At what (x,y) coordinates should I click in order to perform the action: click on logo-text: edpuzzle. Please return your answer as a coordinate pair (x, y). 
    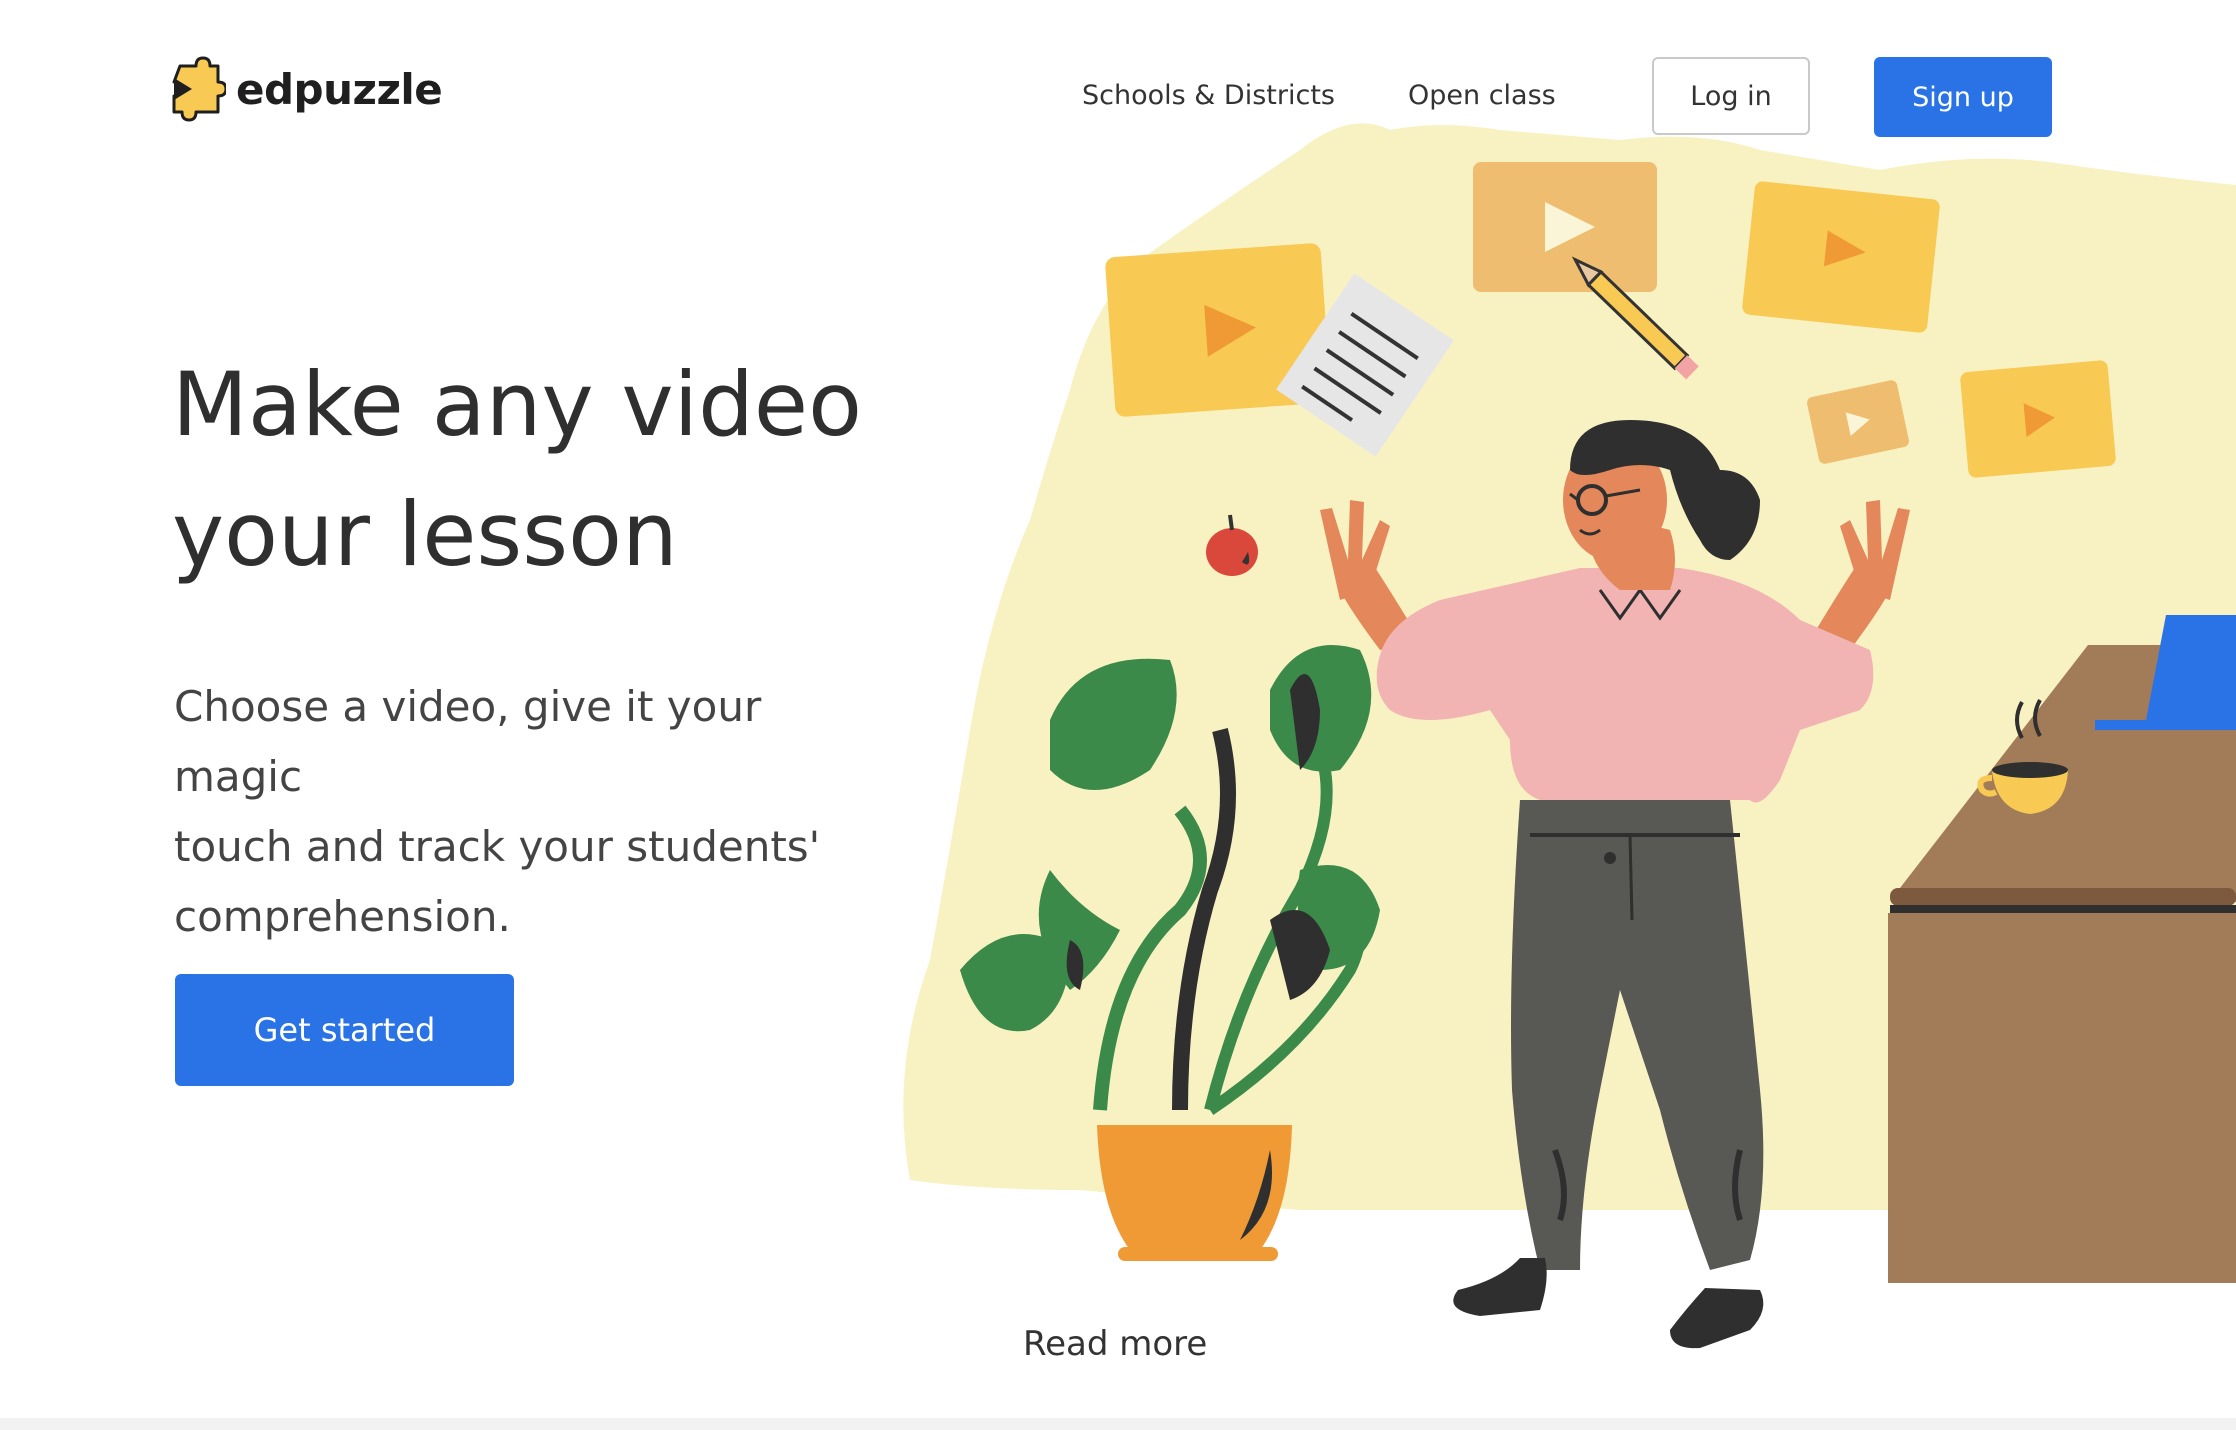
    Looking at the image, I should click on (339, 89).